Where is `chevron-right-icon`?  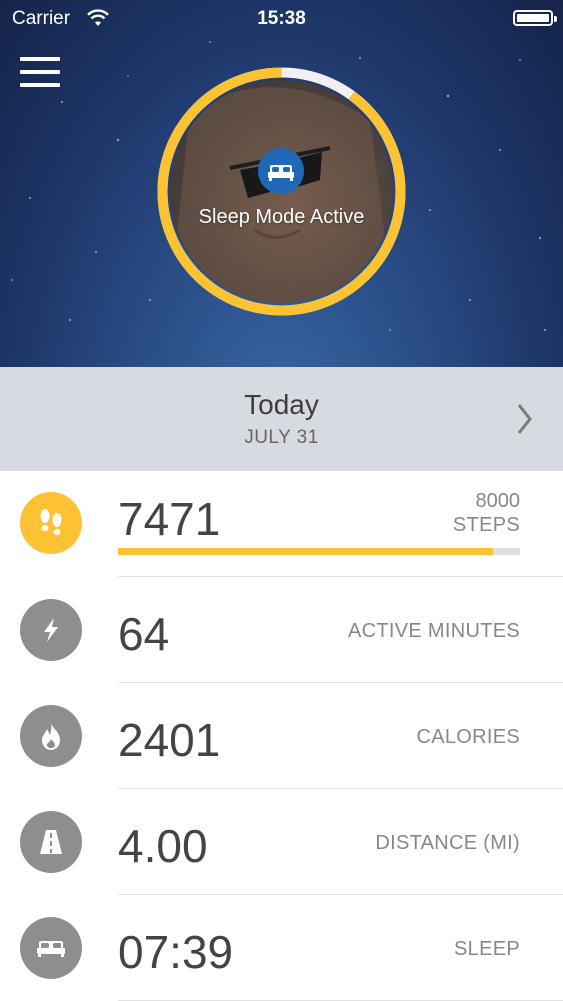
chevron-right-icon is located at coordinates (524, 419).